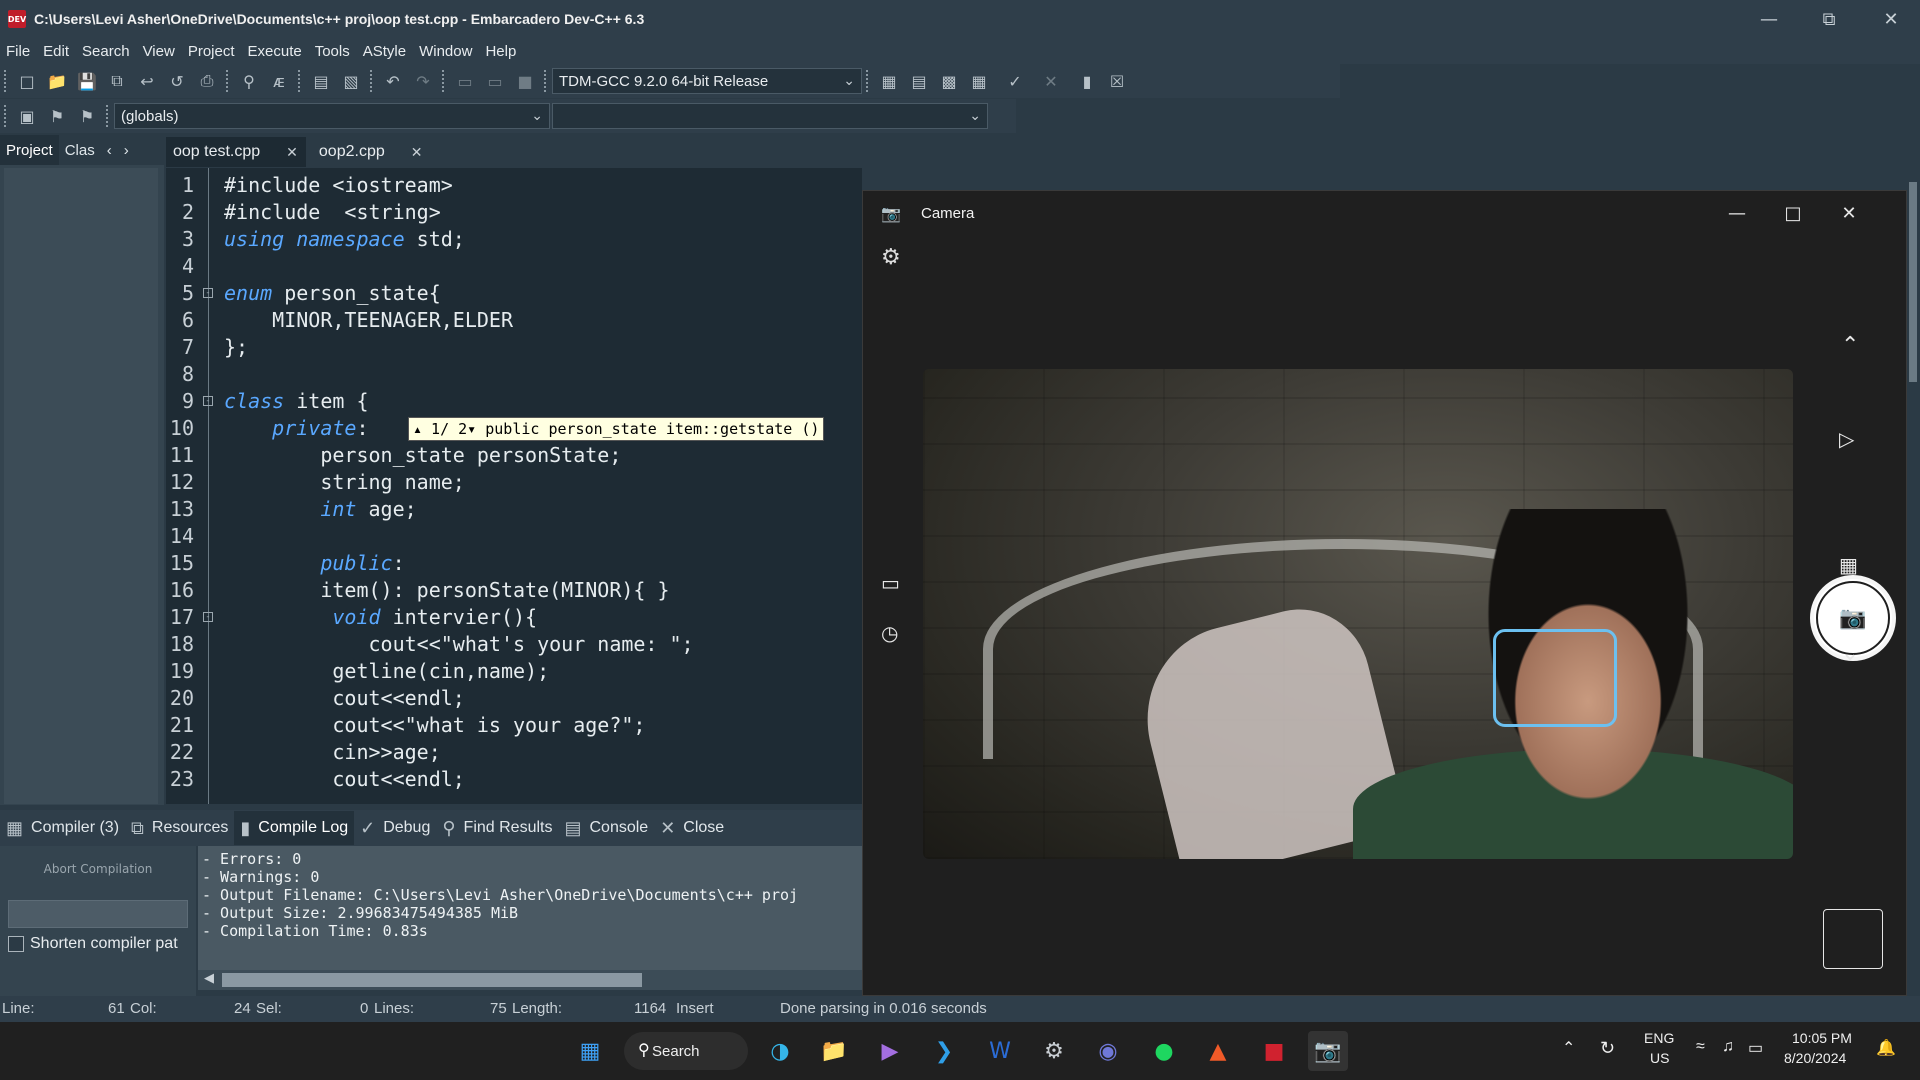  Describe the element at coordinates (889, 633) in the screenshot. I see `timer-off-icon: ◷` at that location.